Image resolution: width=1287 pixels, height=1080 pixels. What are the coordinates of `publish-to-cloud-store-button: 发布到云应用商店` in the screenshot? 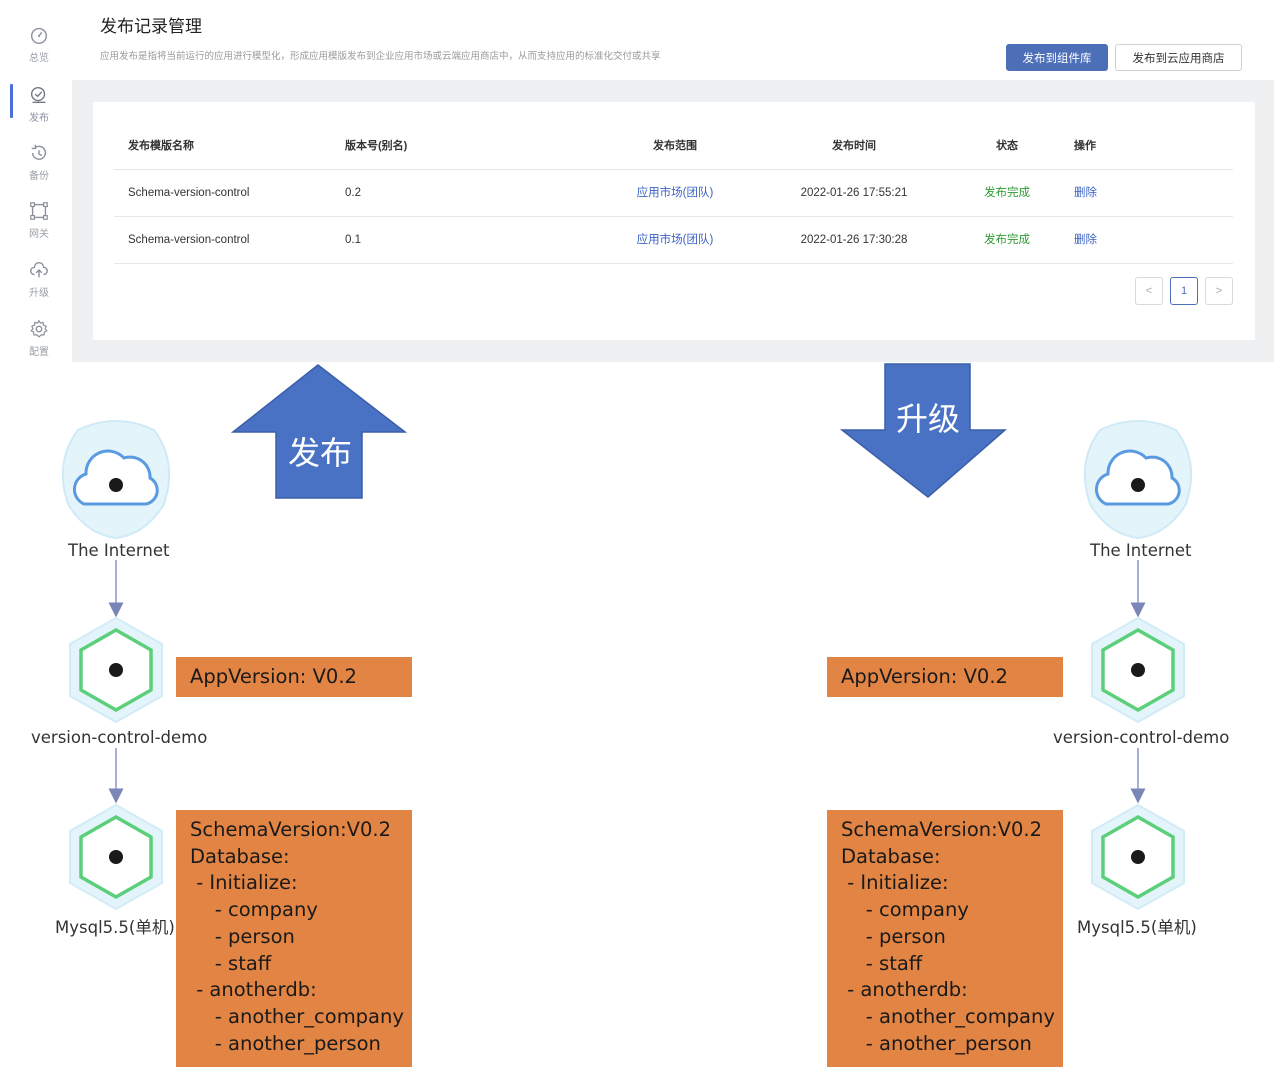 It's located at (1178, 57).